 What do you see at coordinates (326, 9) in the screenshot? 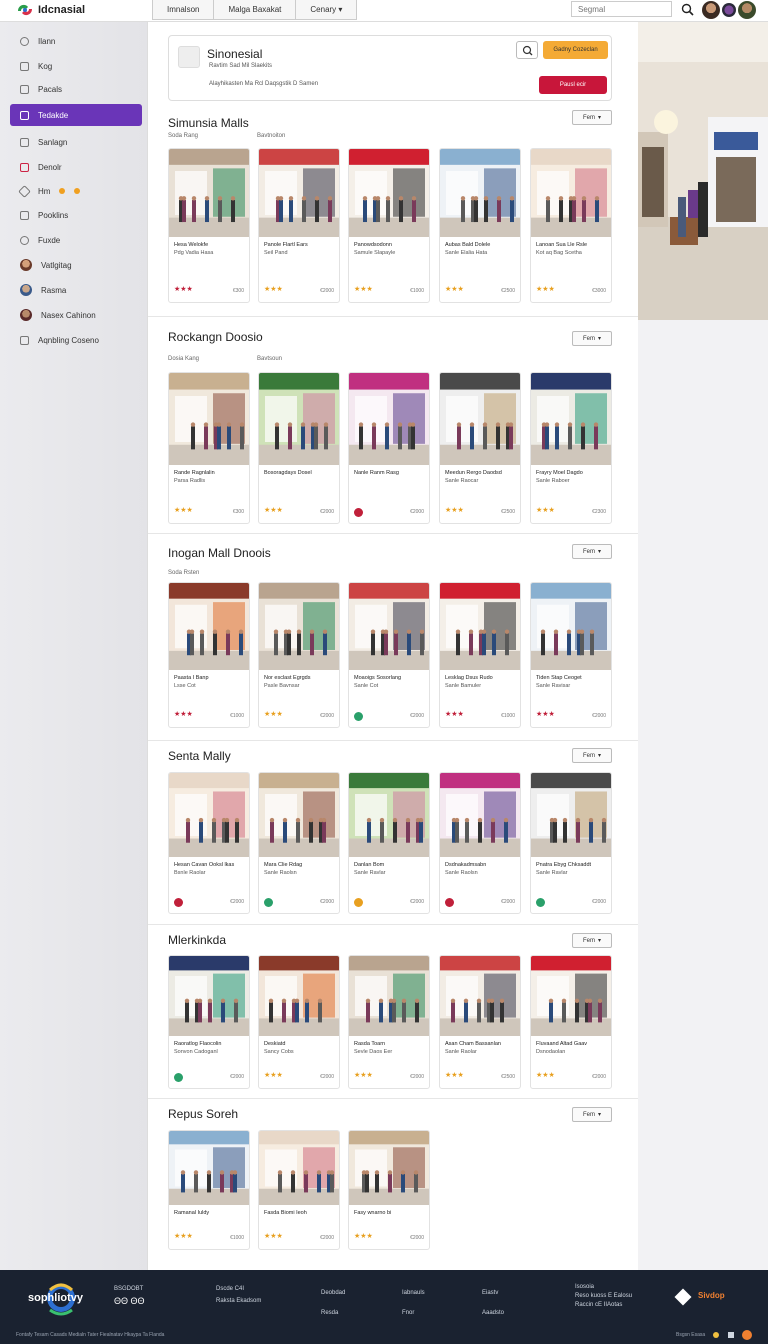
I see `top-tab-3: Cenary ▾` at bounding box center [326, 9].